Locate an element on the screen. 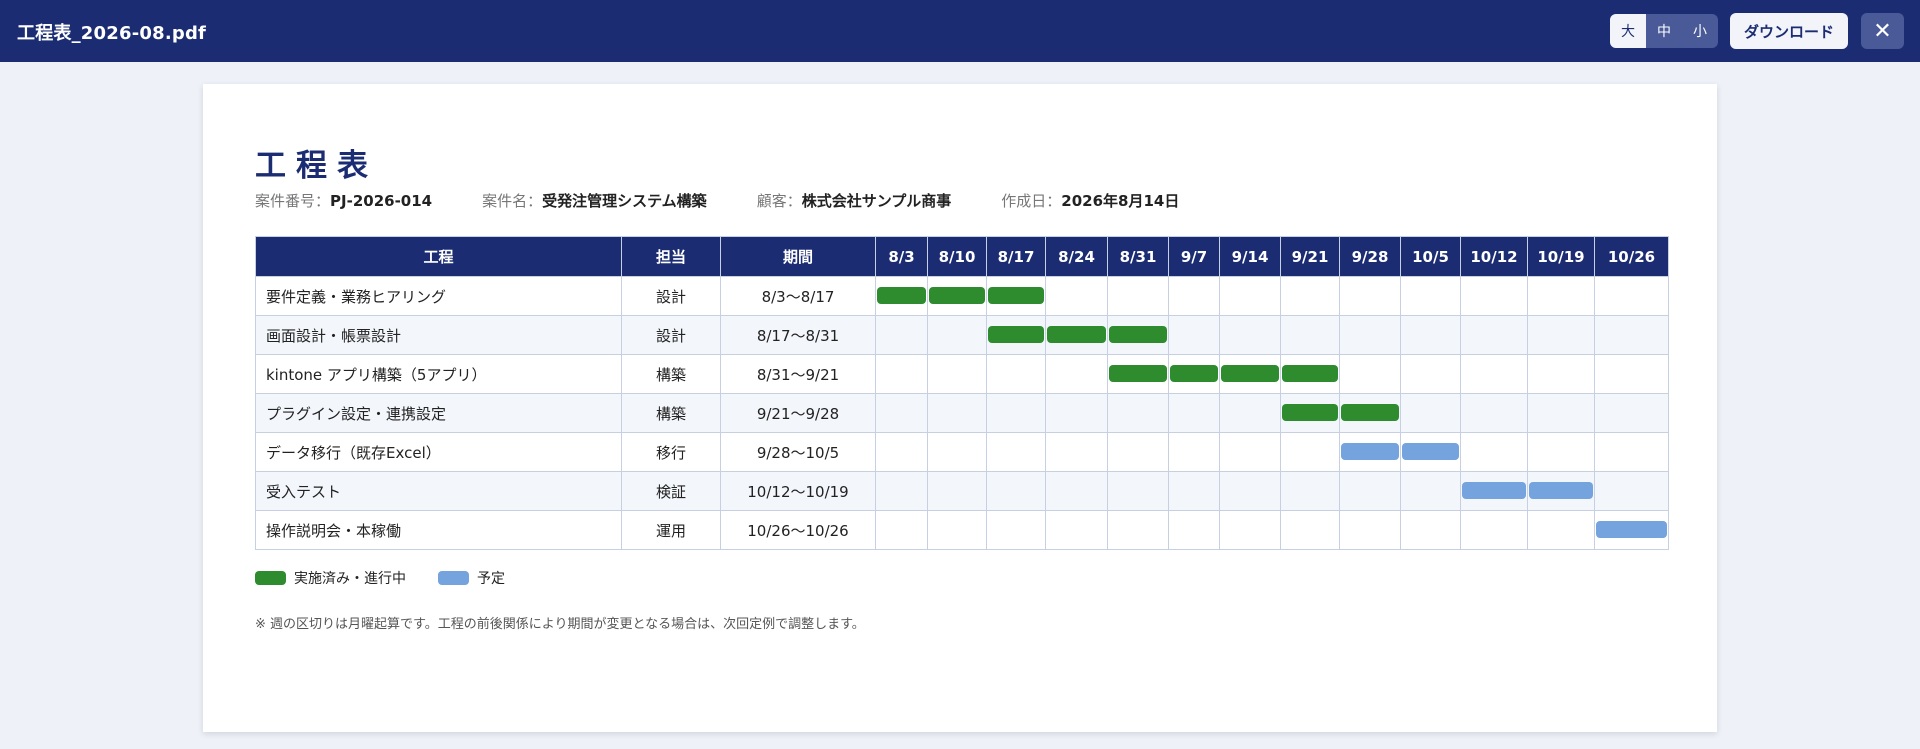  header-week: 9/28 is located at coordinates (1370, 256).